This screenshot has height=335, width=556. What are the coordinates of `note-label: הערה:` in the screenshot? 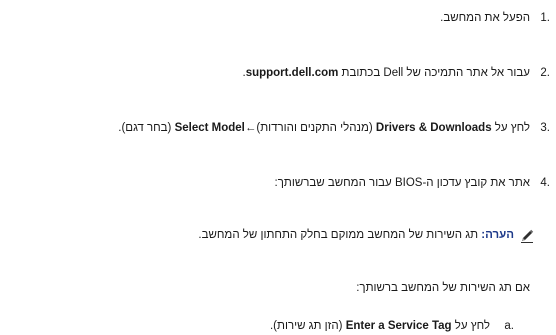 It's located at (497, 235).